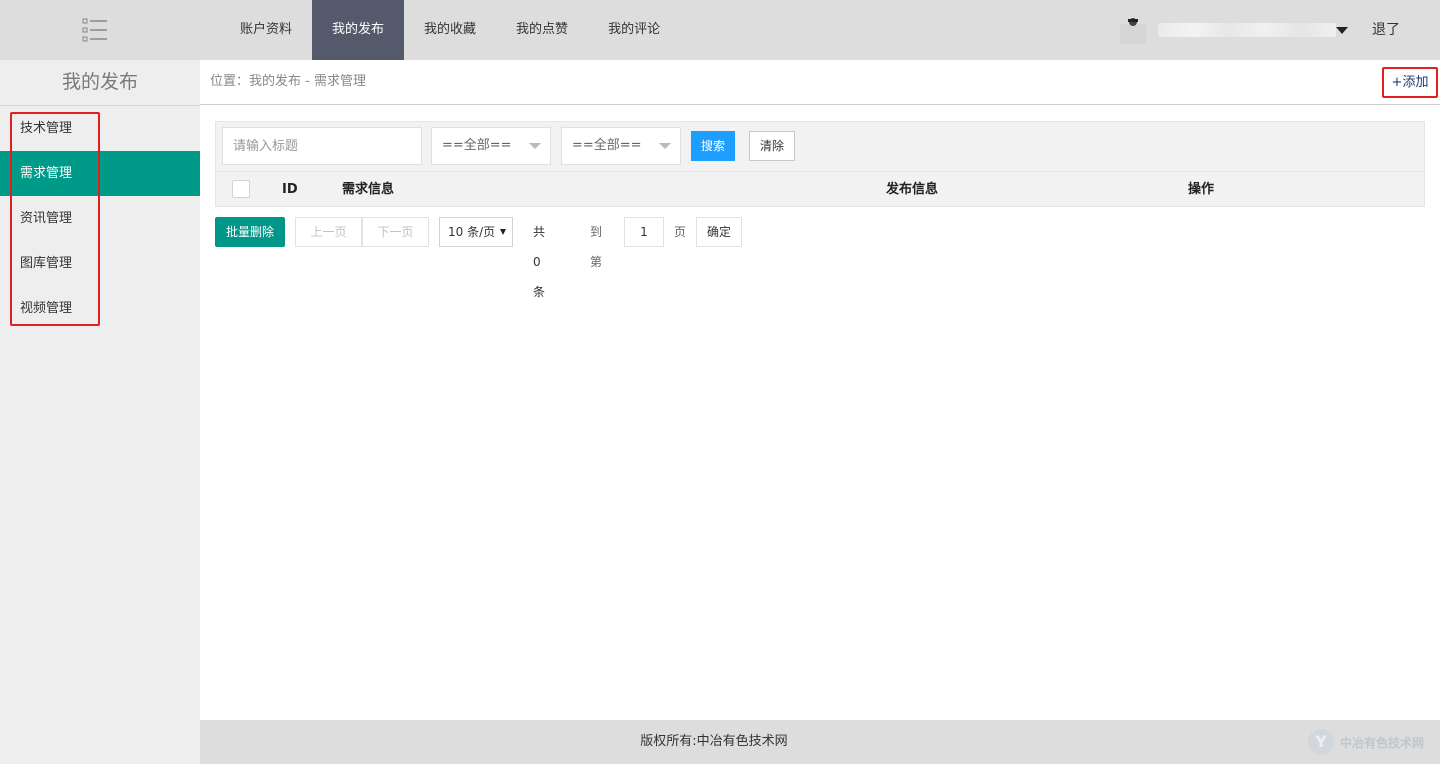  I want to click on breadcrumb: 位置：我的发布 - 需求管理, so click(288, 81).